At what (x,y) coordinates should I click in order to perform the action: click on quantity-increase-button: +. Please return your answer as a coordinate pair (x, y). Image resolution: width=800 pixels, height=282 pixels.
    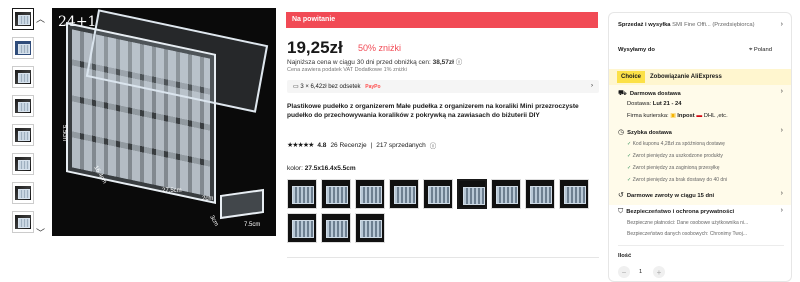
    Looking at the image, I should click on (659, 272).